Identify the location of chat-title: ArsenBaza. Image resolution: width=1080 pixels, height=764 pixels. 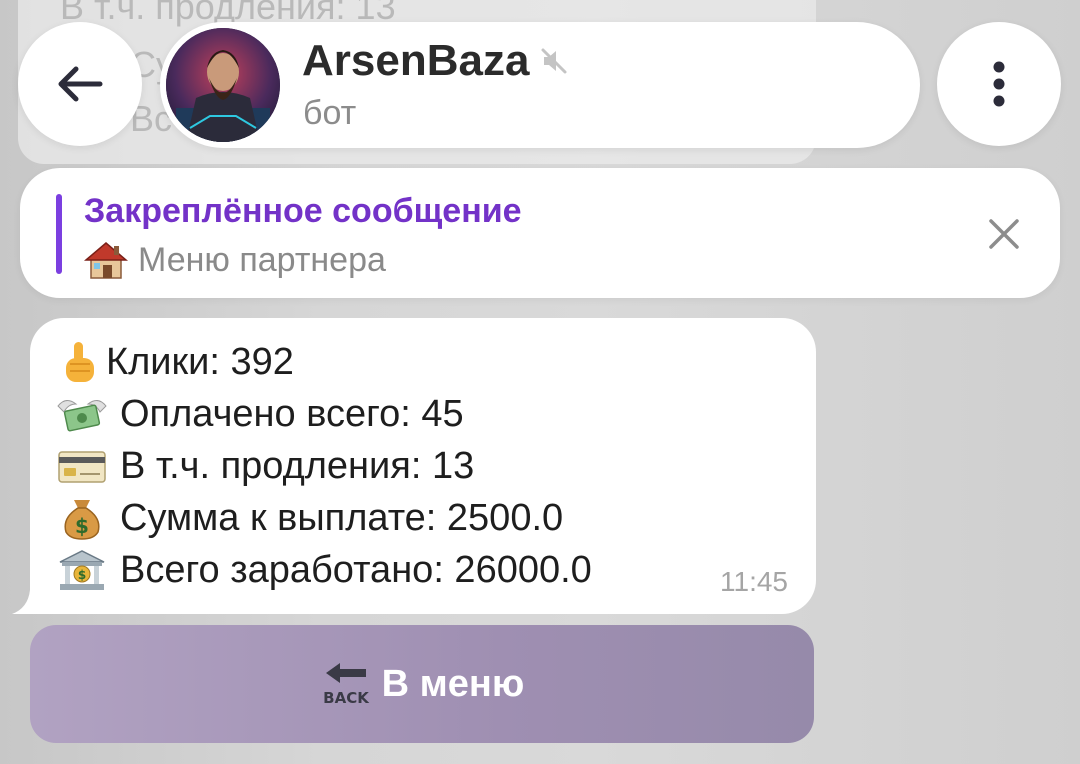
(435, 61).